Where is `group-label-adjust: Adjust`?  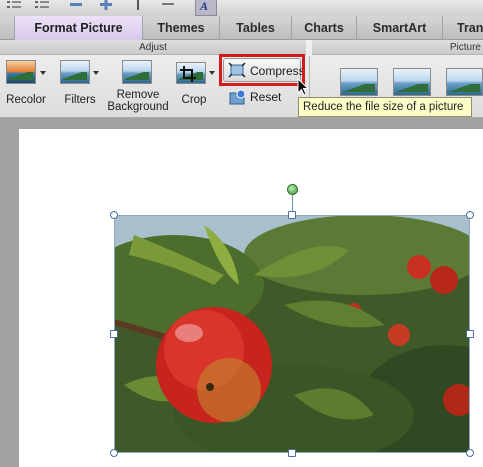
group-label-adjust: Adjust is located at coordinates (153, 47).